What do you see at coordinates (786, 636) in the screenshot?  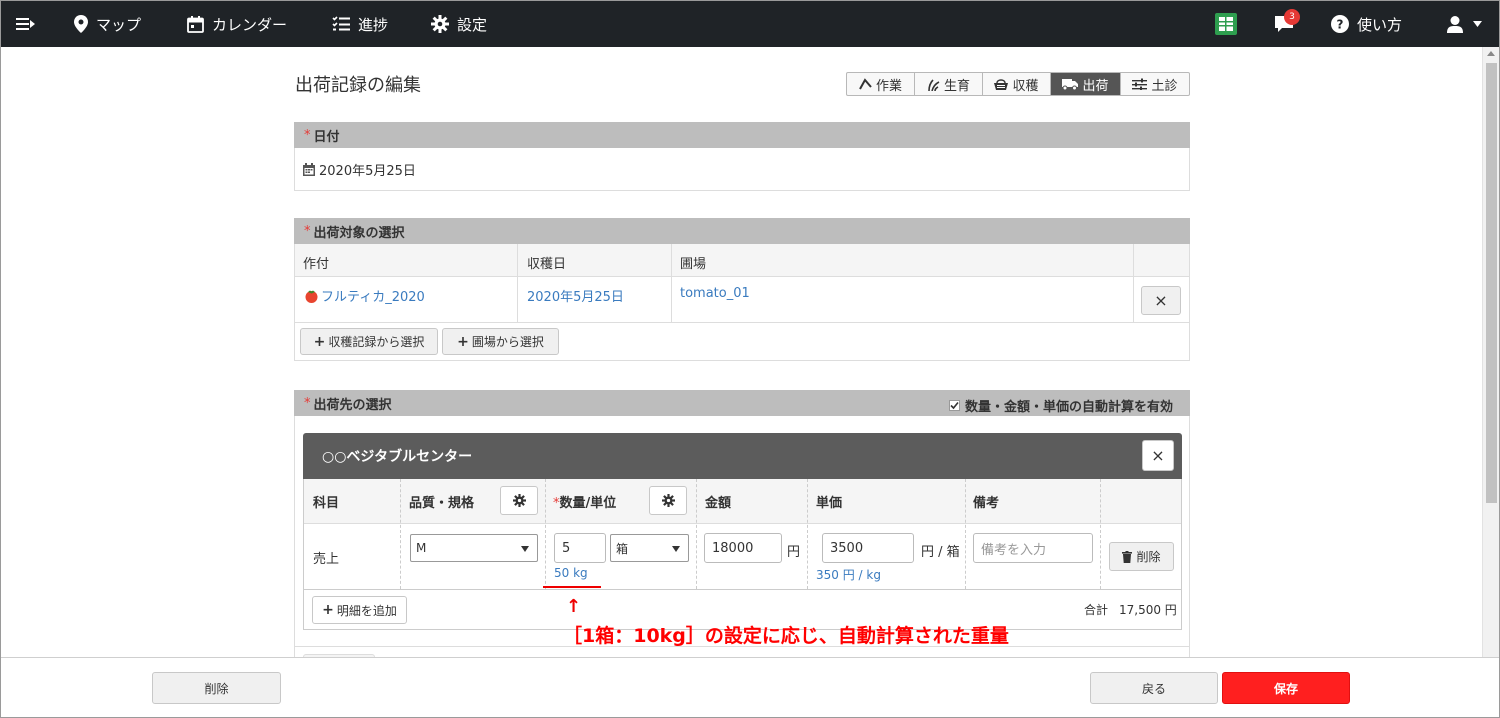 I see `annotation-text: ［1箱：10kg］の設定に応じ、自動計算された重量` at bounding box center [786, 636].